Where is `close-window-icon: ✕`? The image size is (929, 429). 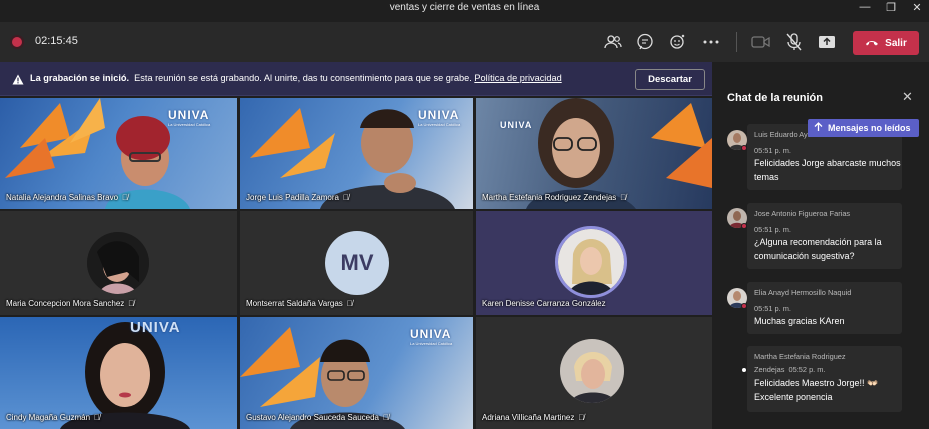 close-window-icon: ✕ is located at coordinates (917, 7).